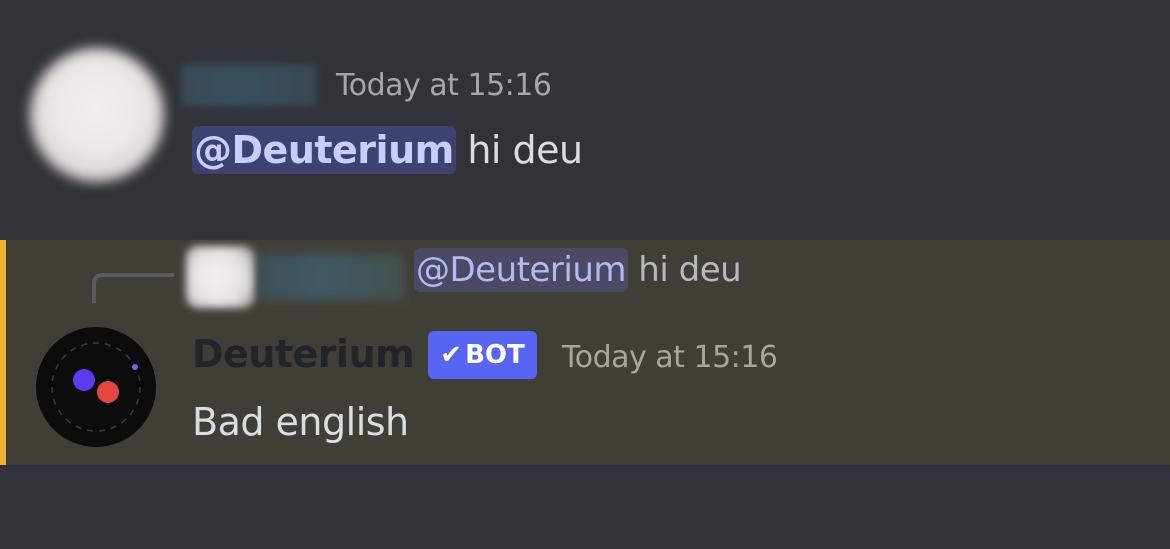 This screenshot has width=1170, height=549. Describe the element at coordinates (249, 85) in the screenshot. I see `username-redacted` at that location.